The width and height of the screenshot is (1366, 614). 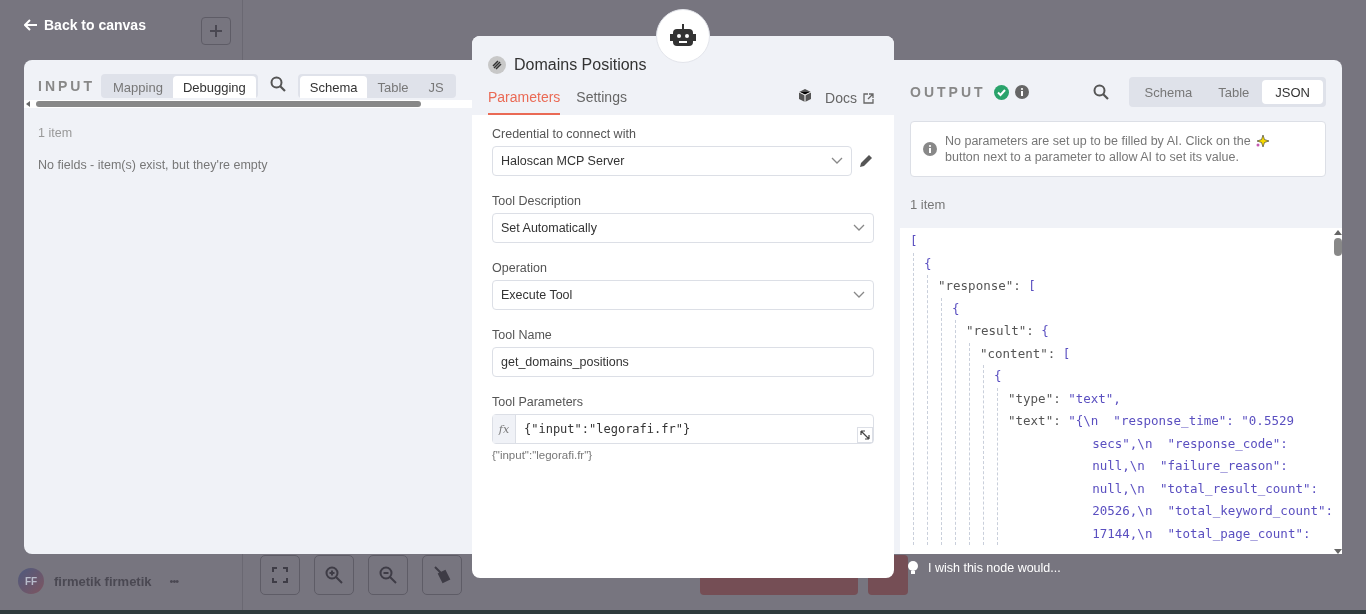 I want to click on zoom-in-button, so click(x=334, y=575).